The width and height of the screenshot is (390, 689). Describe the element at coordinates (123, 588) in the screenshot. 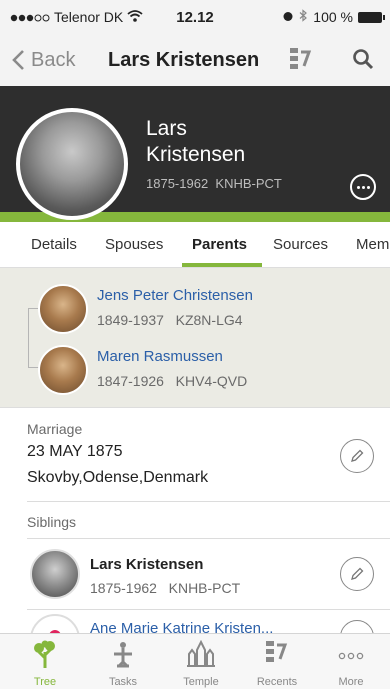

I see `sibling-lifespan: 1875-1962` at that location.